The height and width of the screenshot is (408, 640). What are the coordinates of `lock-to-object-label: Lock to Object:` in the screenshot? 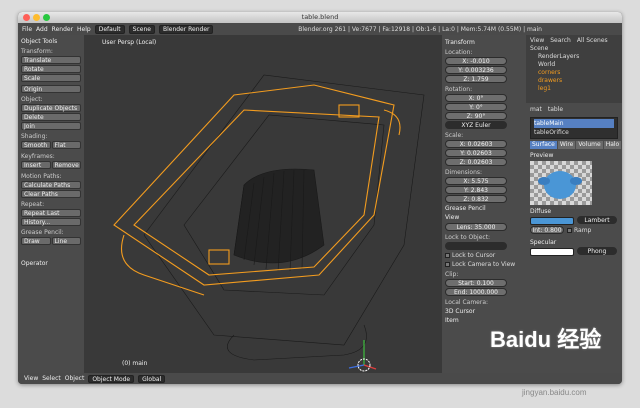 It's located at (468, 237).